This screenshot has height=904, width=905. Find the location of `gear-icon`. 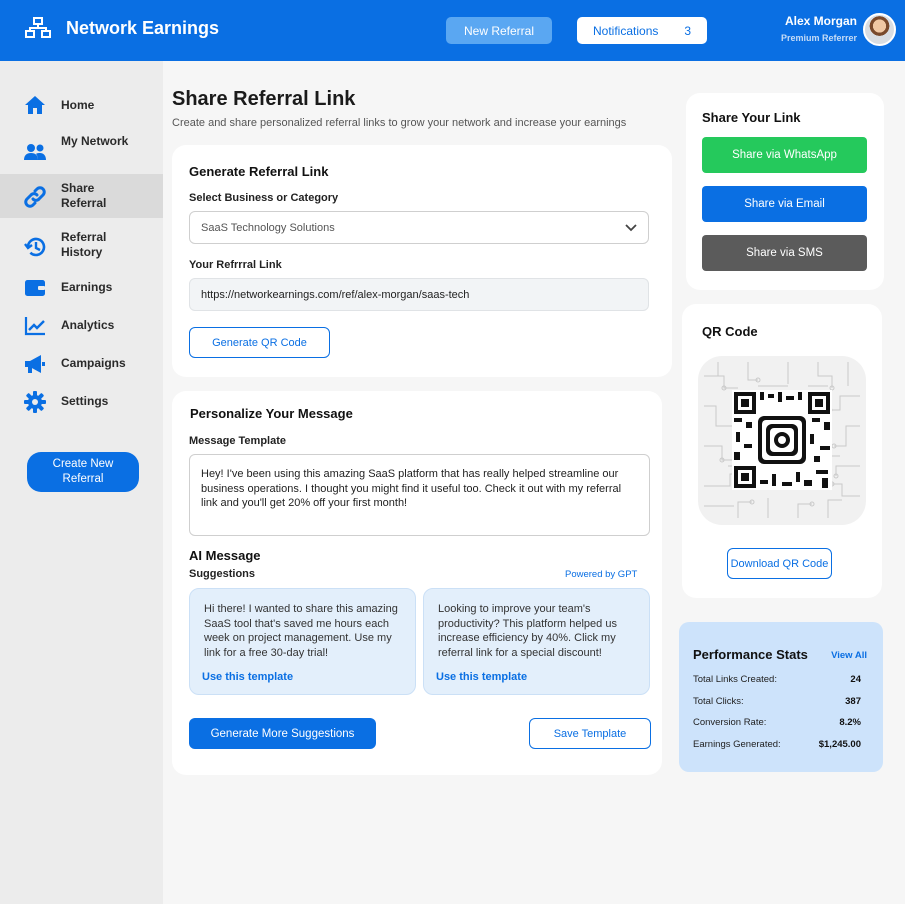

gear-icon is located at coordinates (35, 402).